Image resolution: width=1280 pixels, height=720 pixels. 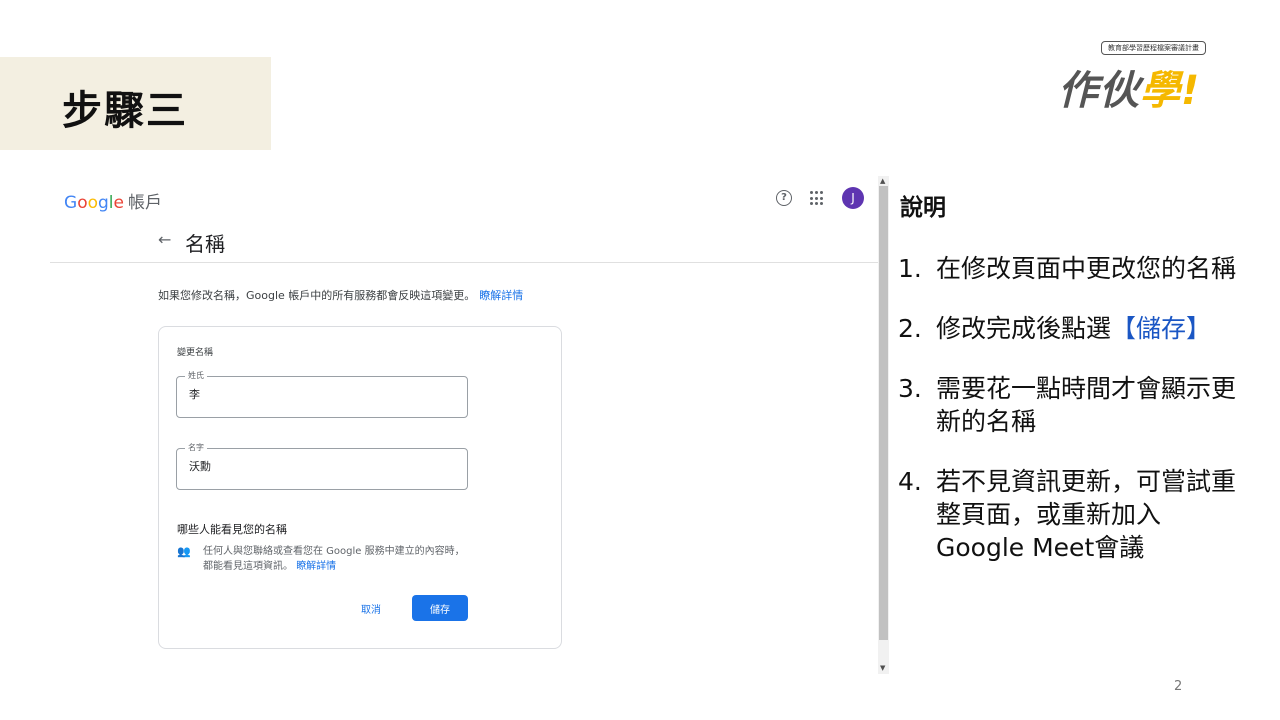 I want to click on instruction-item: 3. 需要花一點時間才會顯示更新的名稱, so click(x=1067, y=405).